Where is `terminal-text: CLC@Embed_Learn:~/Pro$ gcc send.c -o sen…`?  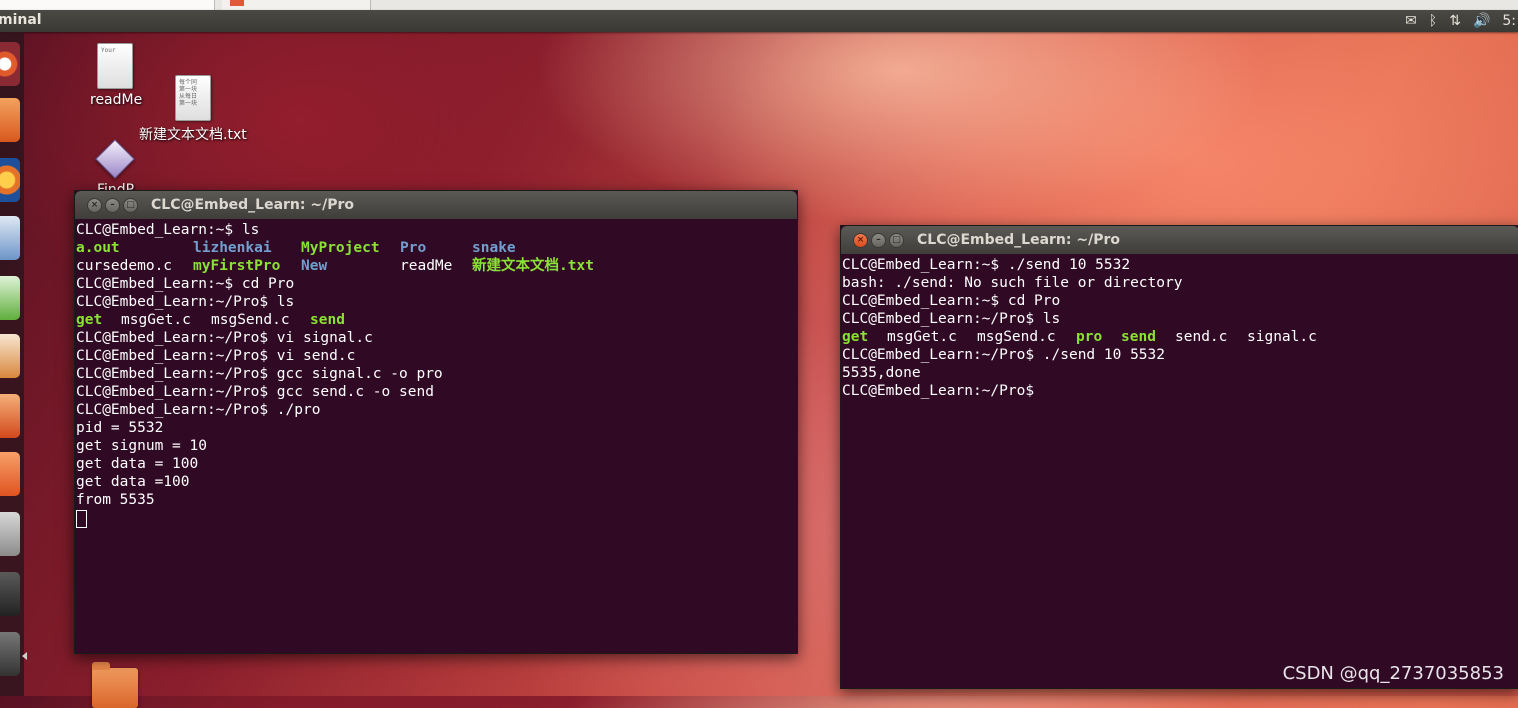
terminal-text: CLC@Embed_Learn:~/Pro$ gcc send.c -o sen… is located at coordinates (255, 392).